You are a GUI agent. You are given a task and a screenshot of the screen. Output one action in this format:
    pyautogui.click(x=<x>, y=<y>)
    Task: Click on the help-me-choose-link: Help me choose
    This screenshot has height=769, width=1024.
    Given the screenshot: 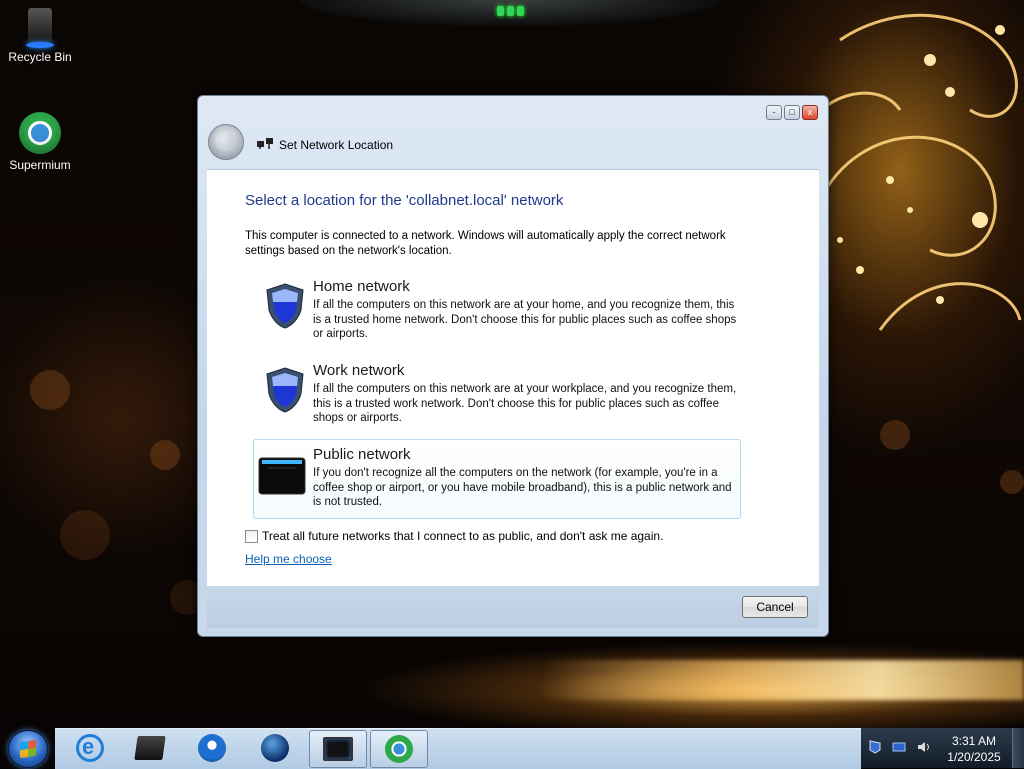 What is the action you would take?
    pyautogui.click(x=288, y=559)
    